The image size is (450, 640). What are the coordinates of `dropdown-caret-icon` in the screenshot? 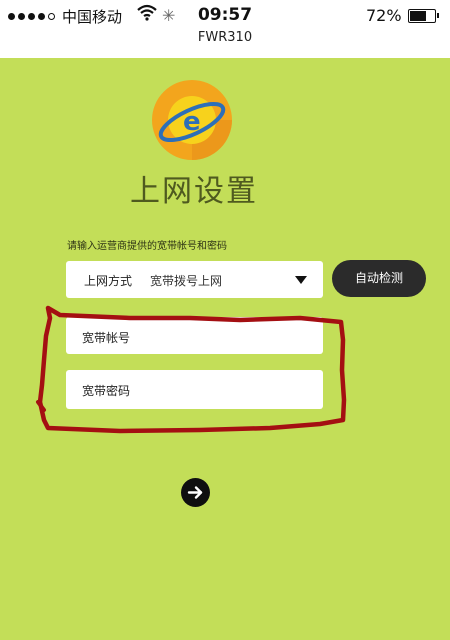 It's located at (301, 280).